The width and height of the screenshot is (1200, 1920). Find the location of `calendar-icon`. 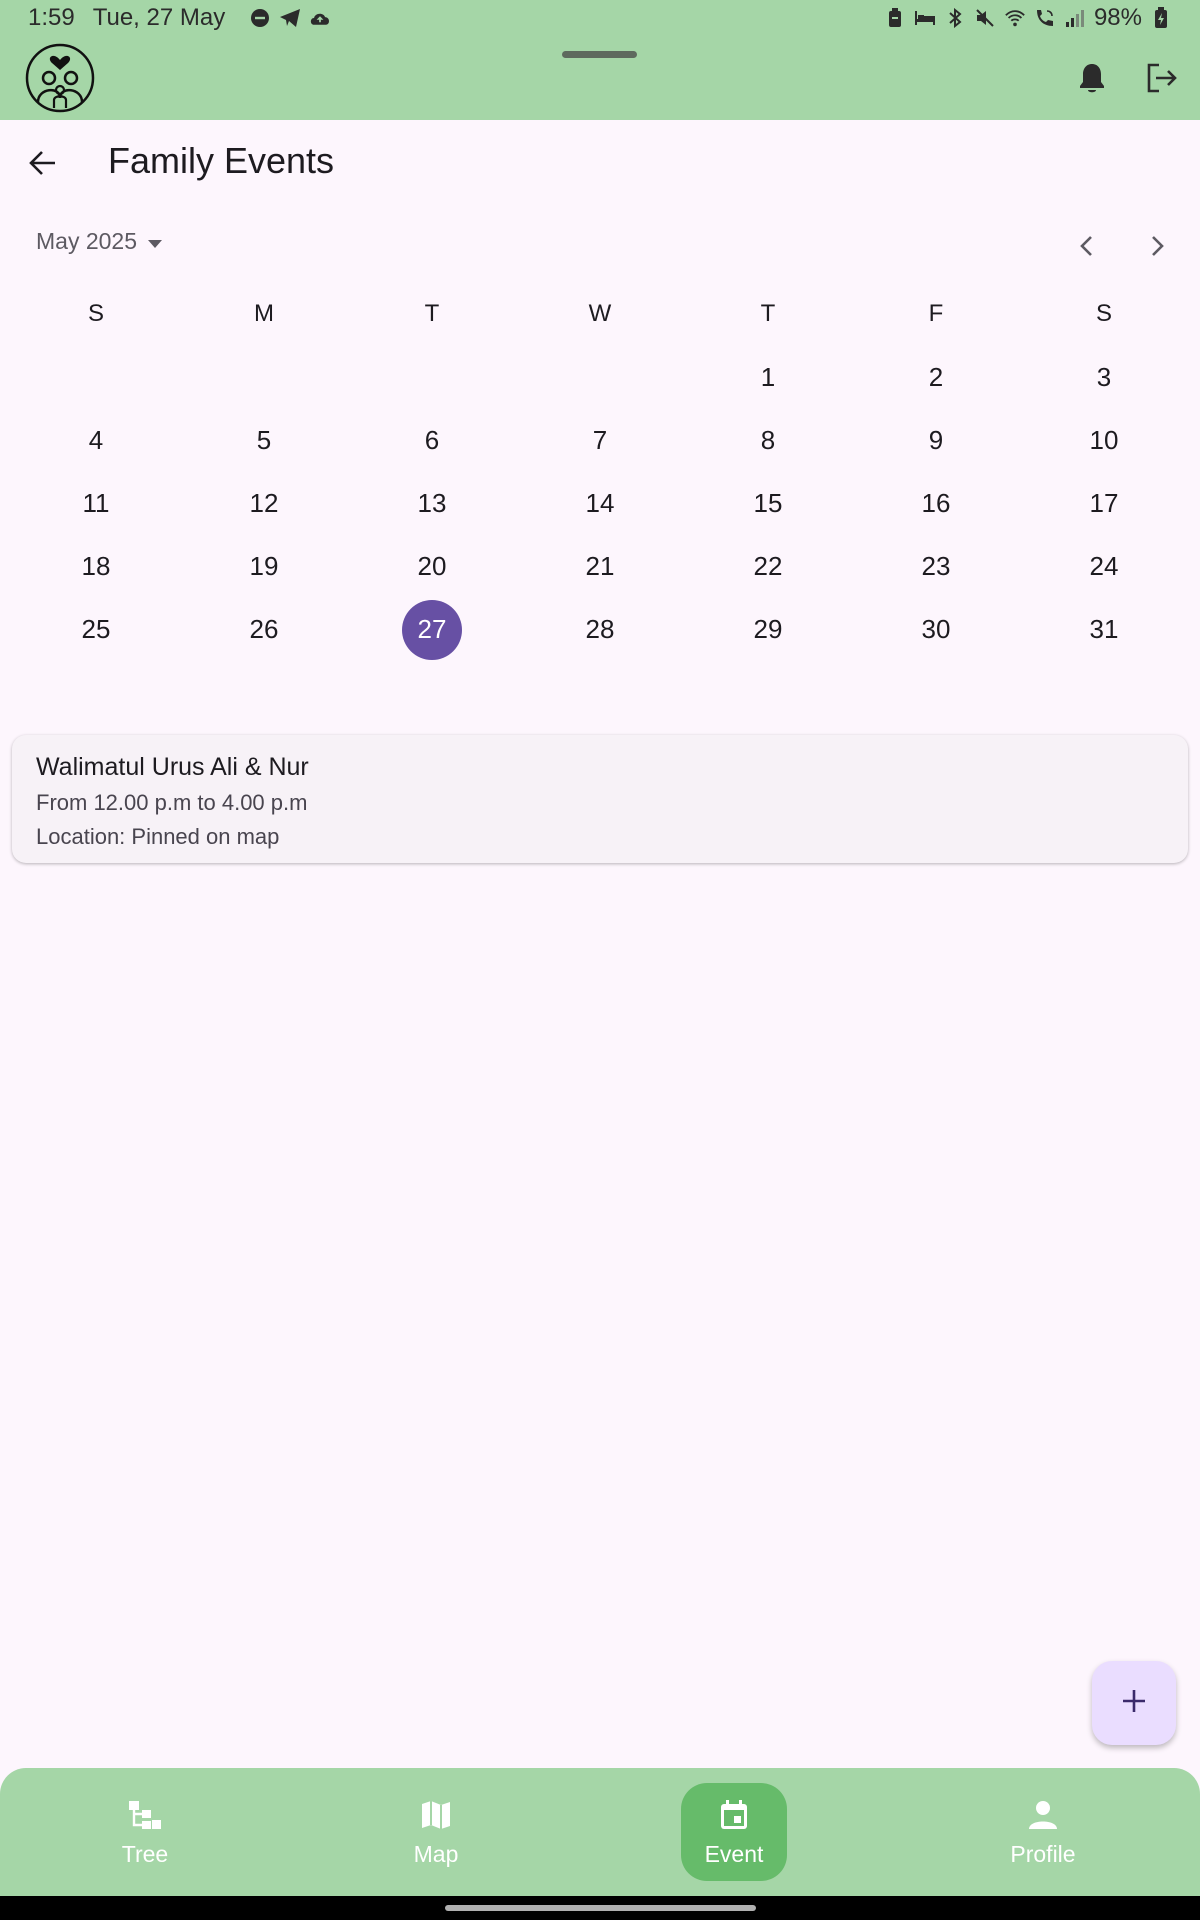

calendar-icon is located at coordinates (734, 1815).